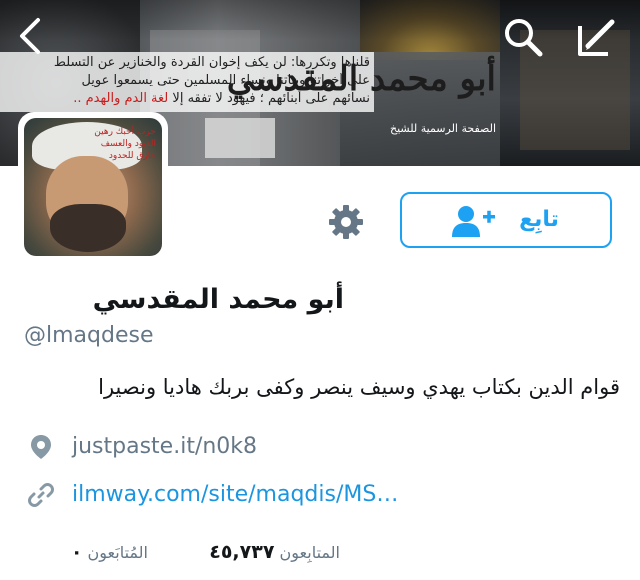 This screenshot has width=640, height=580. I want to click on followers-count: ٤٥,٧٣٧, so click(242, 552).